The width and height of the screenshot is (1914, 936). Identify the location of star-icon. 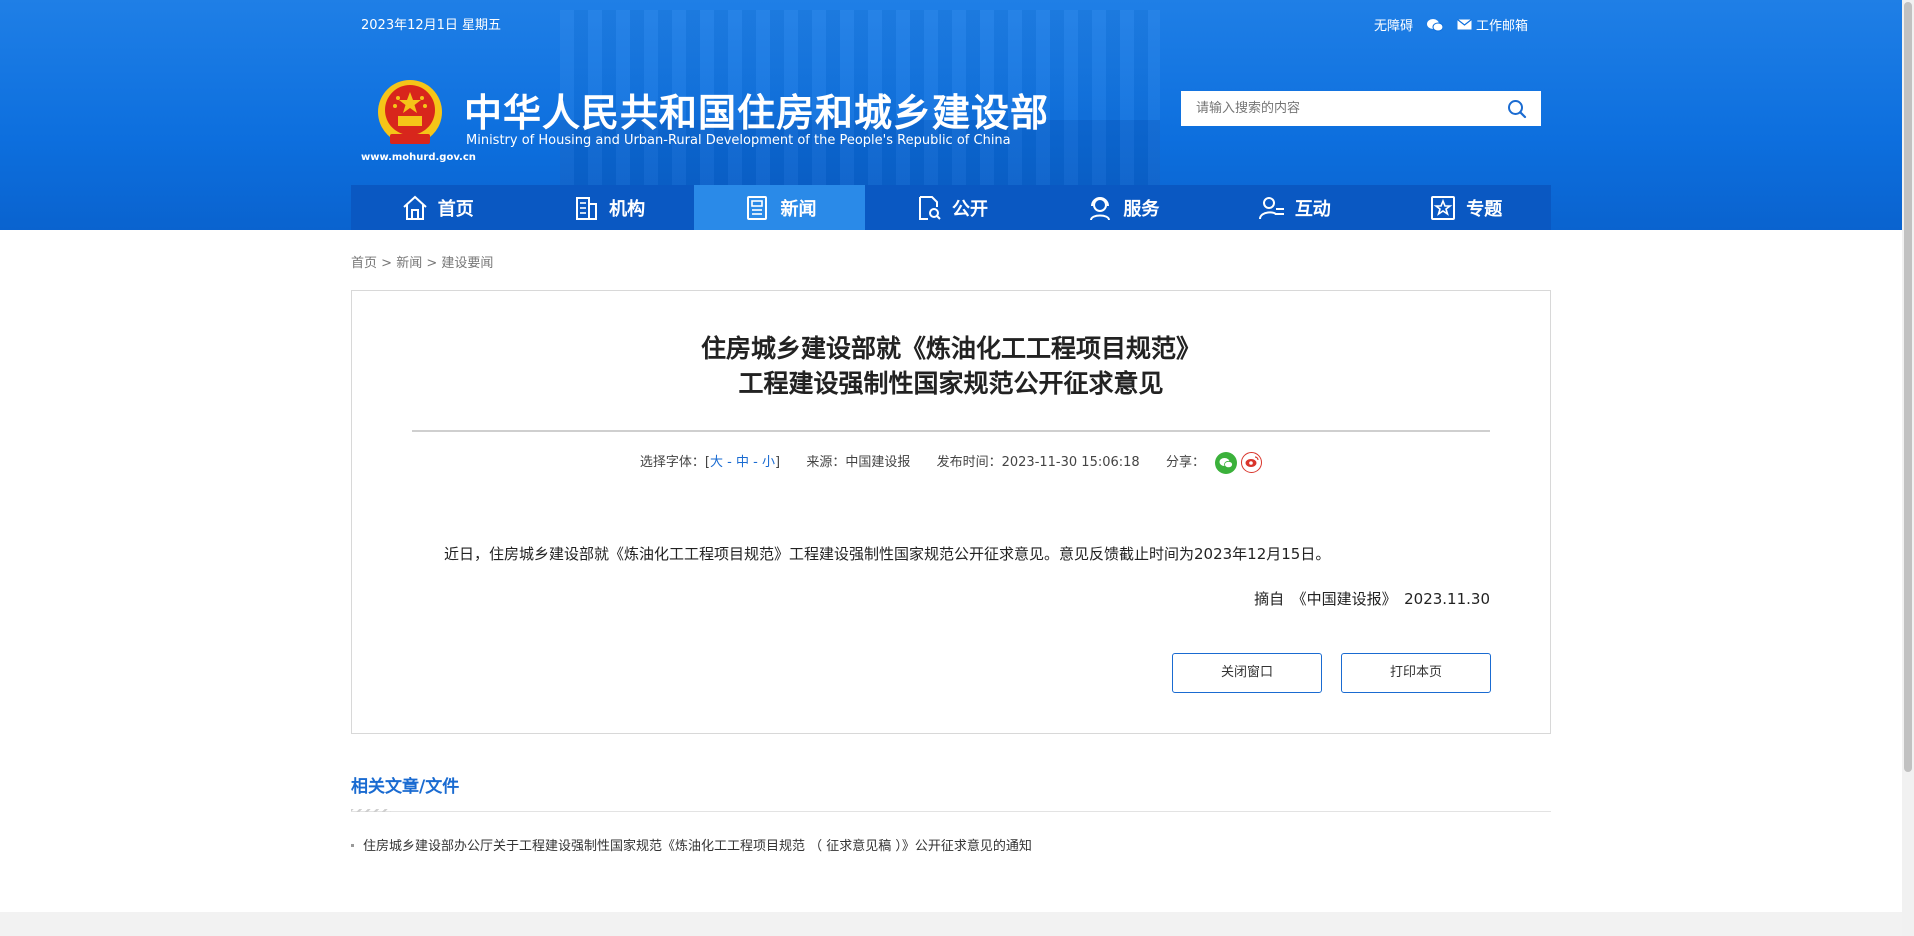
(1443, 207).